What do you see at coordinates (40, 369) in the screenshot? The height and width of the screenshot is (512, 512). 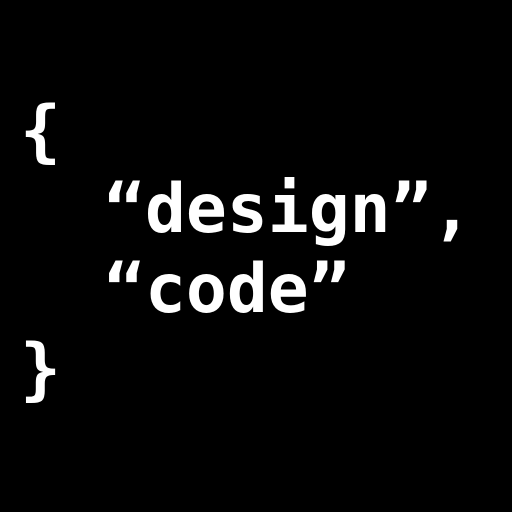 I see `close-brace: }` at bounding box center [40, 369].